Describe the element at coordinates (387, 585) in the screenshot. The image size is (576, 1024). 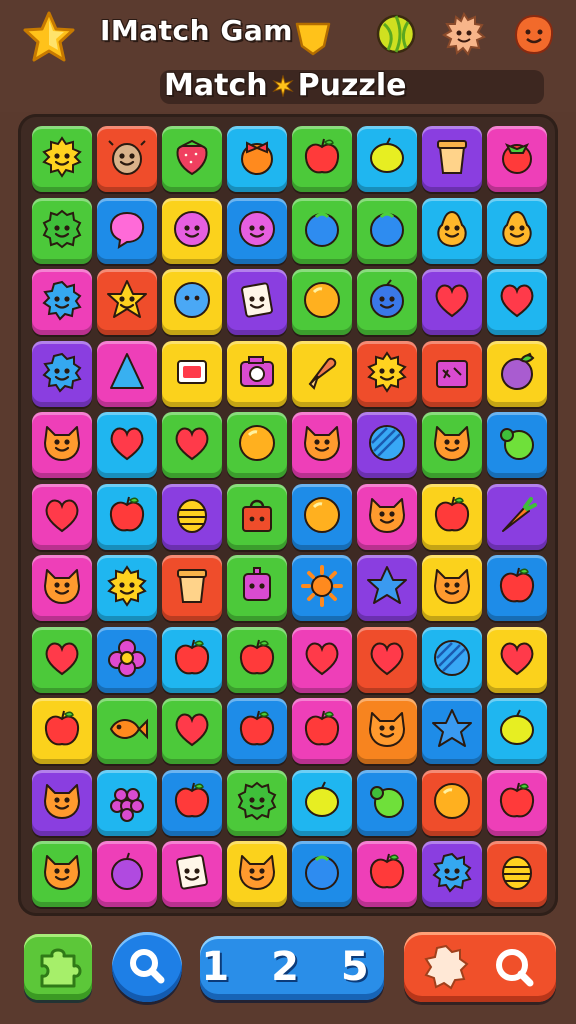
I see `star-icon` at that location.